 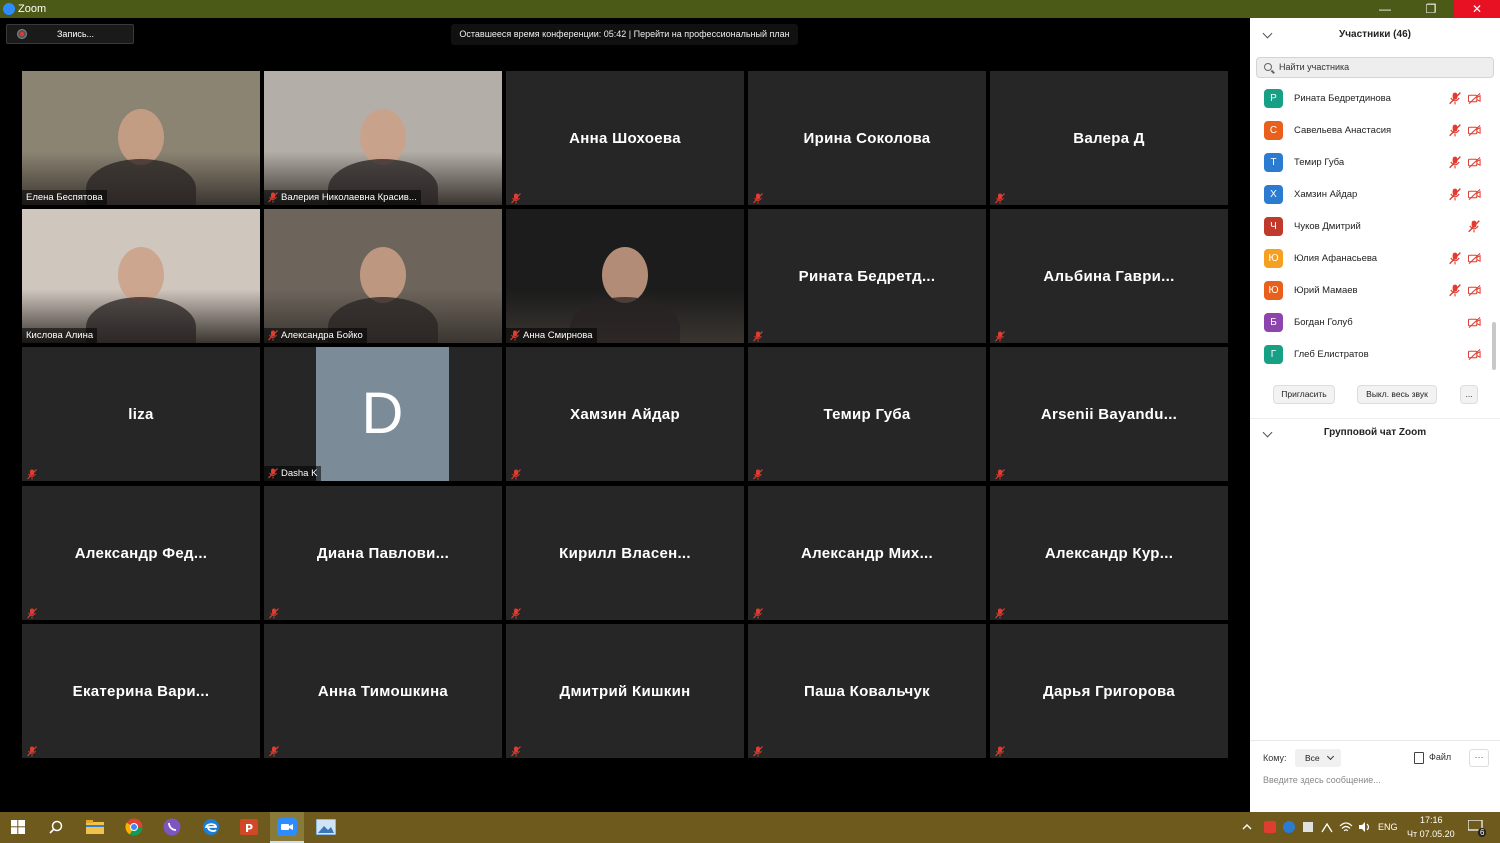 I want to click on tray-network-icon, so click(x=1327, y=827).